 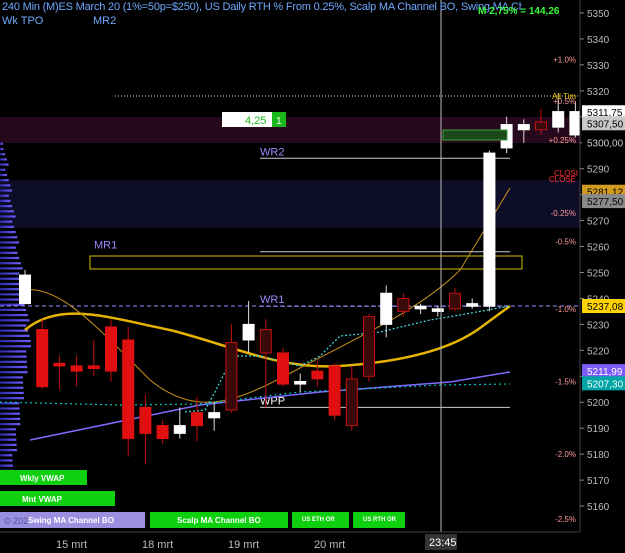 What do you see at coordinates (598, 455) in the screenshot?
I see `price-tick-label: 5180` at bounding box center [598, 455].